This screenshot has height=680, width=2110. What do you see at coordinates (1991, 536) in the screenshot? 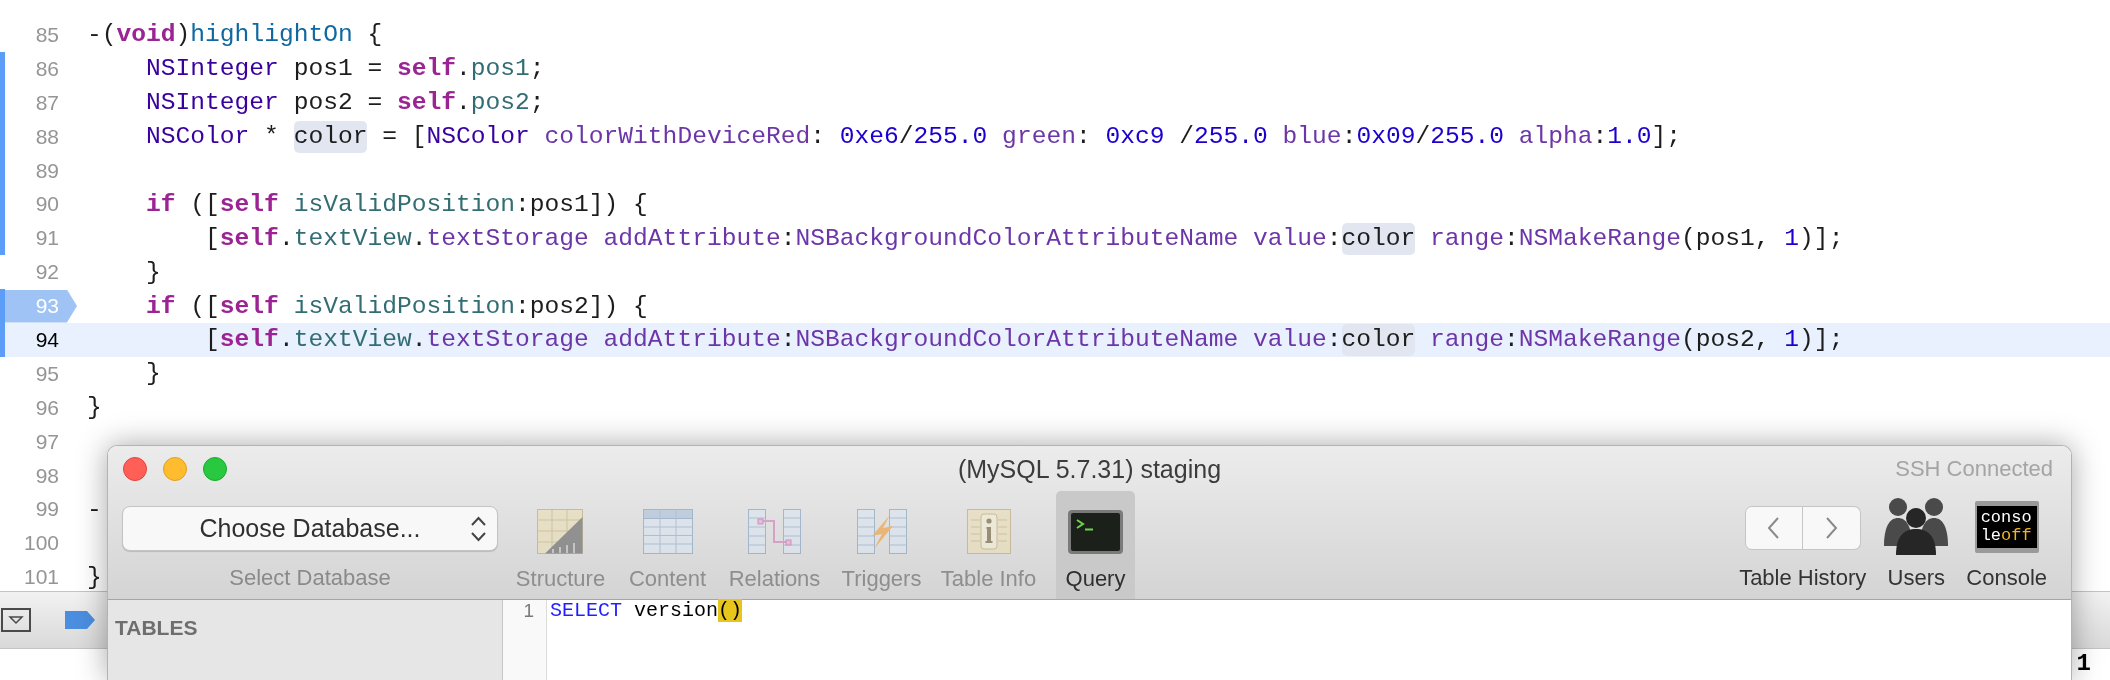
I see `console-screen-text: le` at bounding box center [1991, 536].